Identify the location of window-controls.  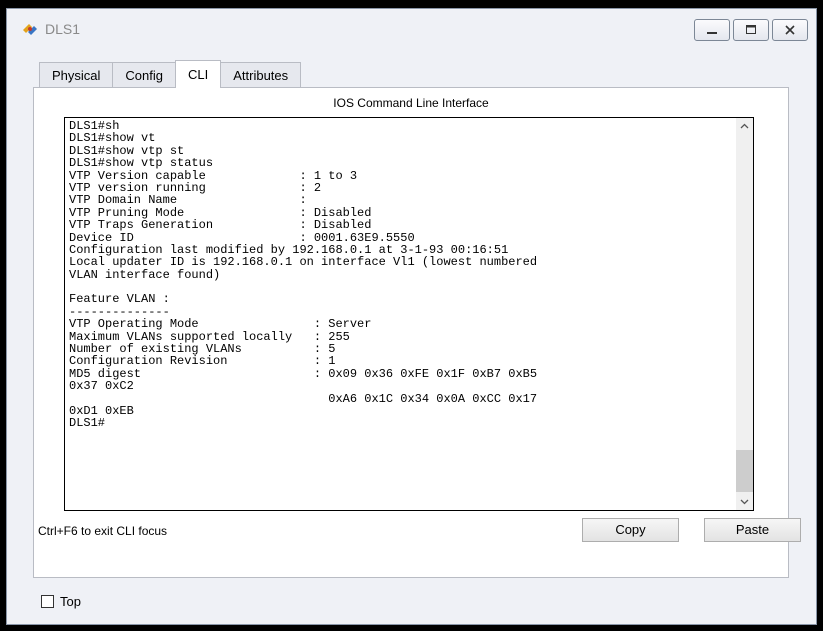
(751, 30).